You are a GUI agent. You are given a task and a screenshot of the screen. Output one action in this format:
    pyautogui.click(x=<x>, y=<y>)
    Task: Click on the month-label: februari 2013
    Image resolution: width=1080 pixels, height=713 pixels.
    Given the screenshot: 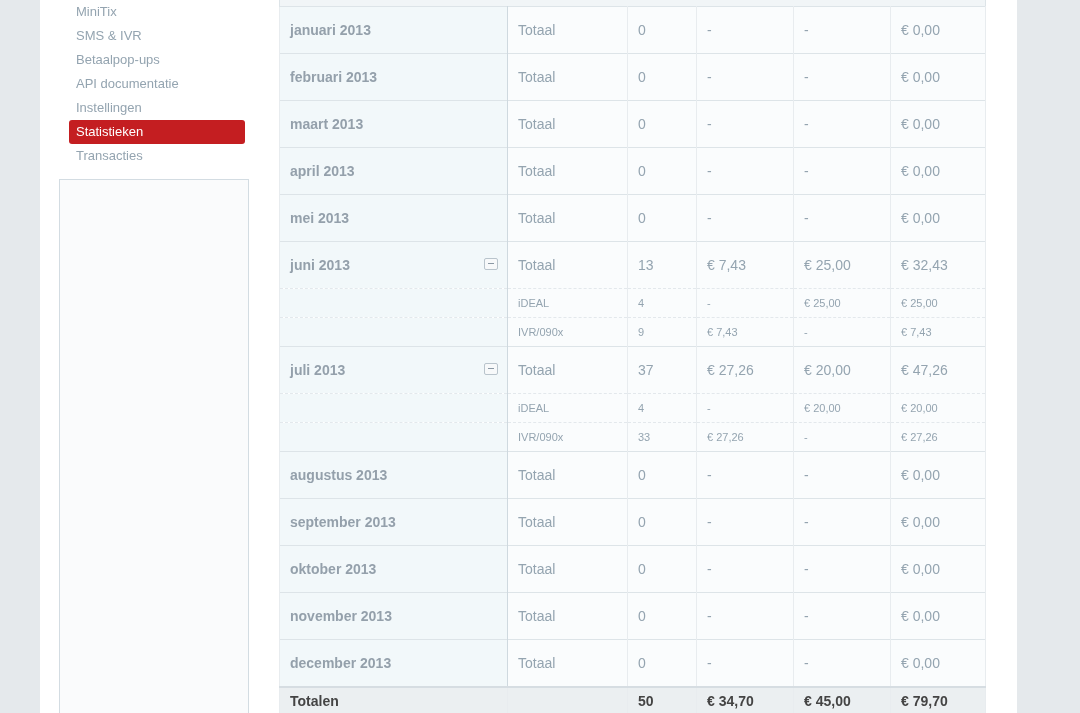 What is the action you would take?
    pyautogui.click(x=334, y=77)
    